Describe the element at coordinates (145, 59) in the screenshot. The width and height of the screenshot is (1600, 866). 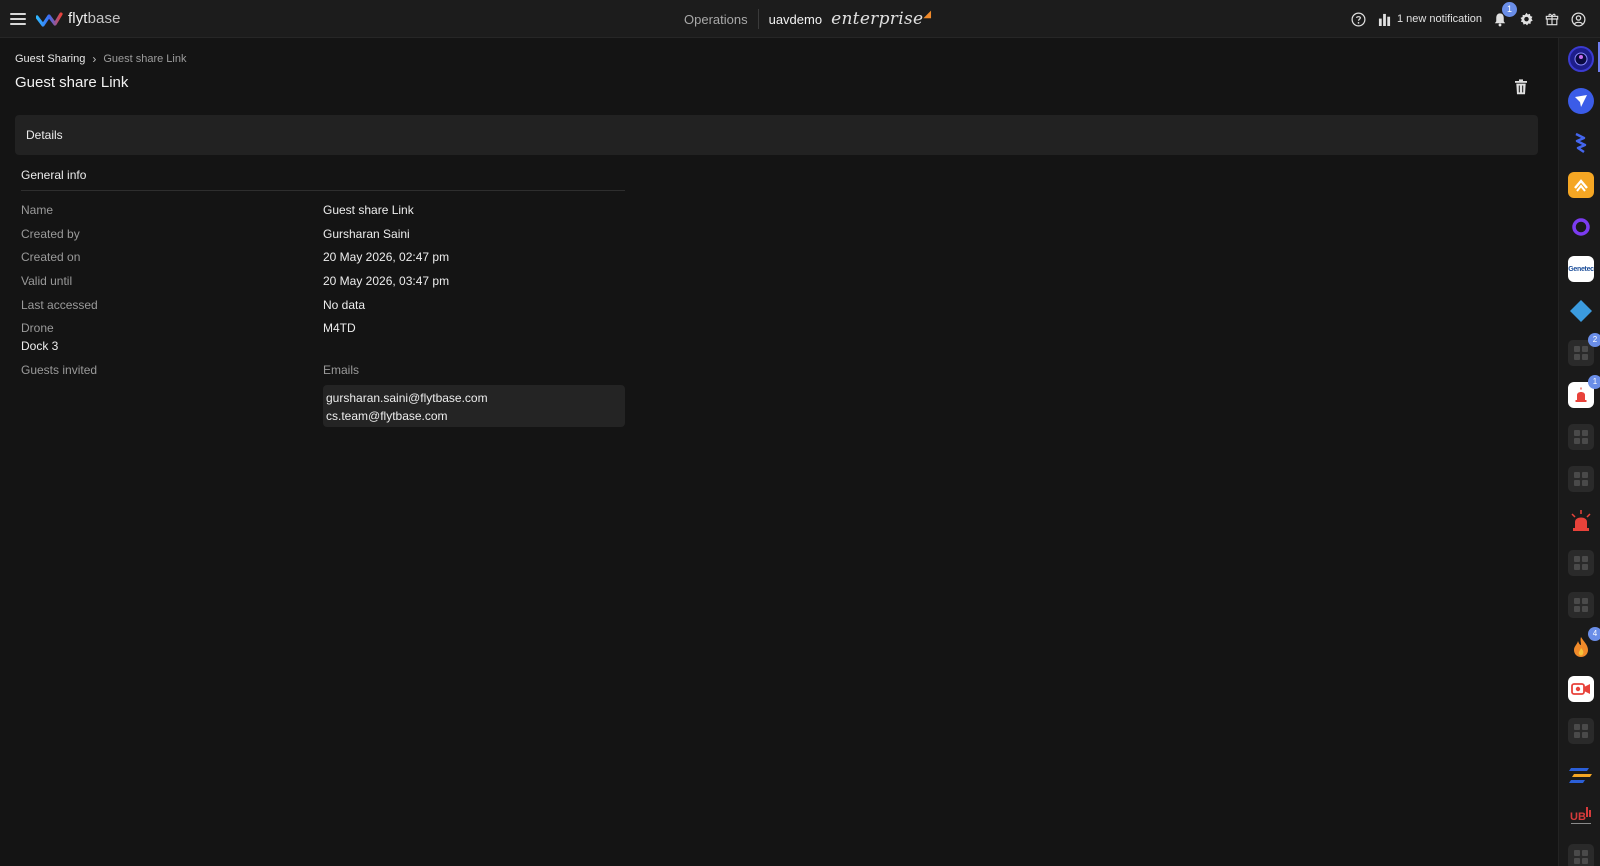
I see `breadcrumb-current: Guest share Link` at that location.